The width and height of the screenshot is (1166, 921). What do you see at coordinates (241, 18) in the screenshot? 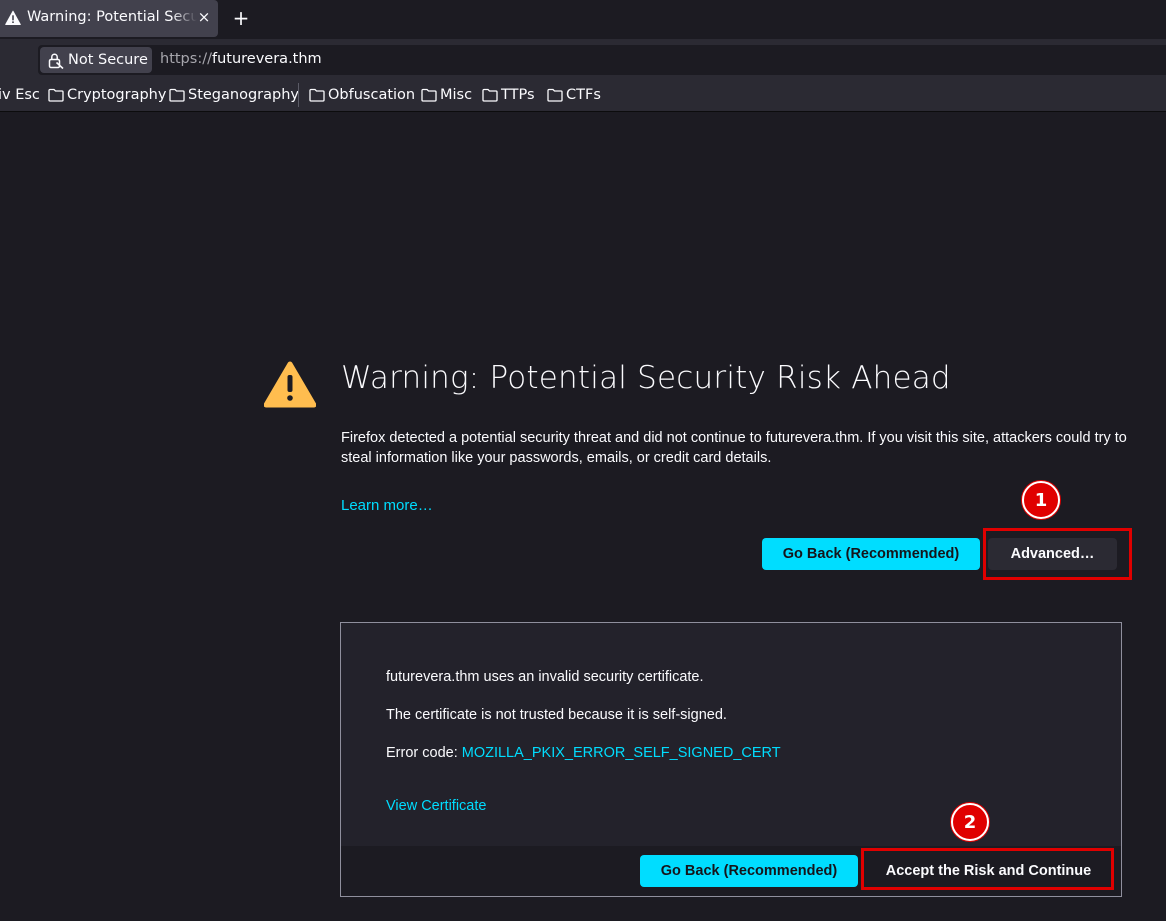
I see `new-tab-button: +` at bounding box center [241, 18].